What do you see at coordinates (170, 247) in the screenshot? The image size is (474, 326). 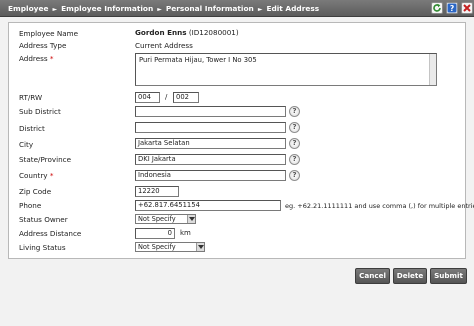 I see `living-status-select: Not Specify` at bounding box center [170, 247].